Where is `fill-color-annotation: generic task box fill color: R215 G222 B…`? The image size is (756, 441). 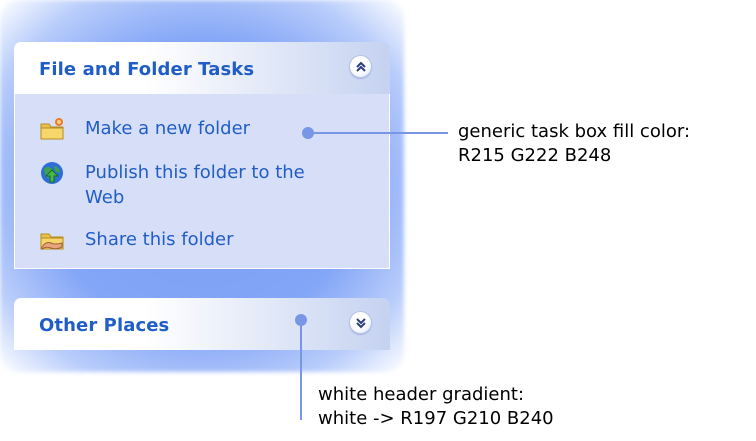 fill-color-annotation: generic task box fill color: R215 G222 B… is located at coordinates (574, 144).